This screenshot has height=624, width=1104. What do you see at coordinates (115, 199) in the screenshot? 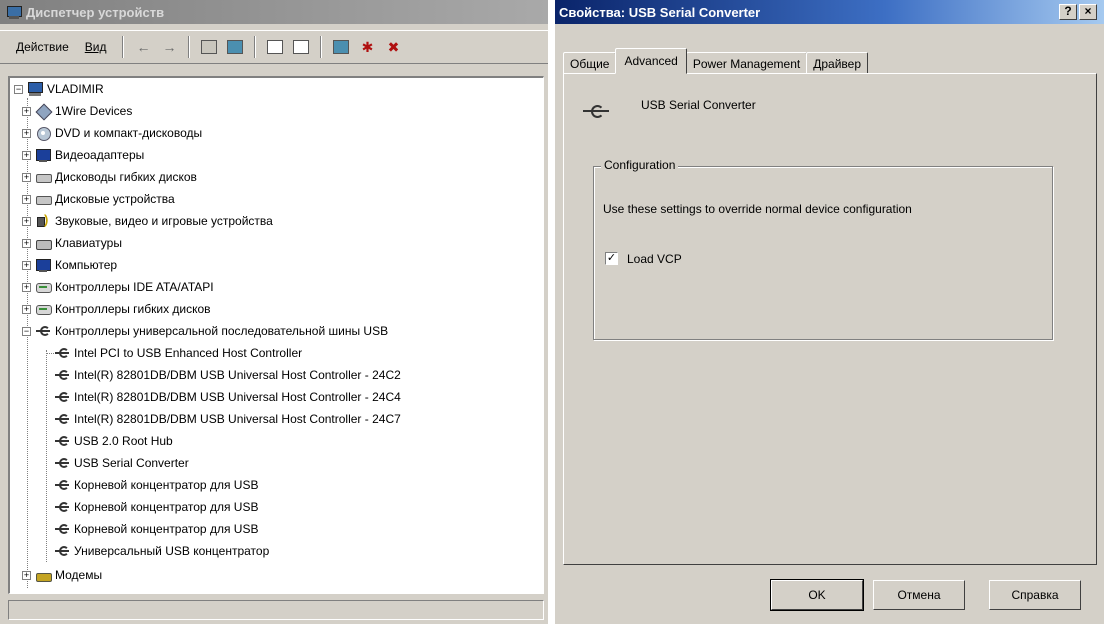
I see `tree-item-label: Дисковые устройства` at bounding box center [115, 199].